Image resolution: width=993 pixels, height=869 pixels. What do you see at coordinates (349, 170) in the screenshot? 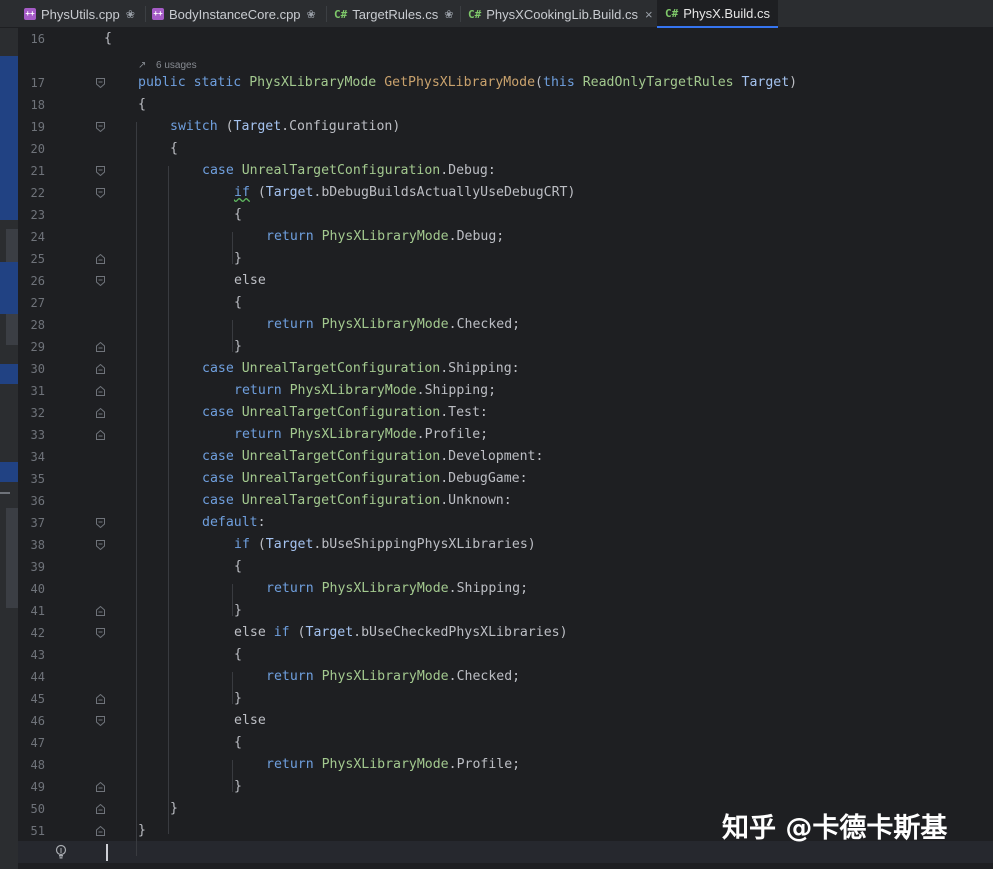
I see `code-line-21: case UnrealTargetConfiguration.Debug:` at bounding box center [349, 170].